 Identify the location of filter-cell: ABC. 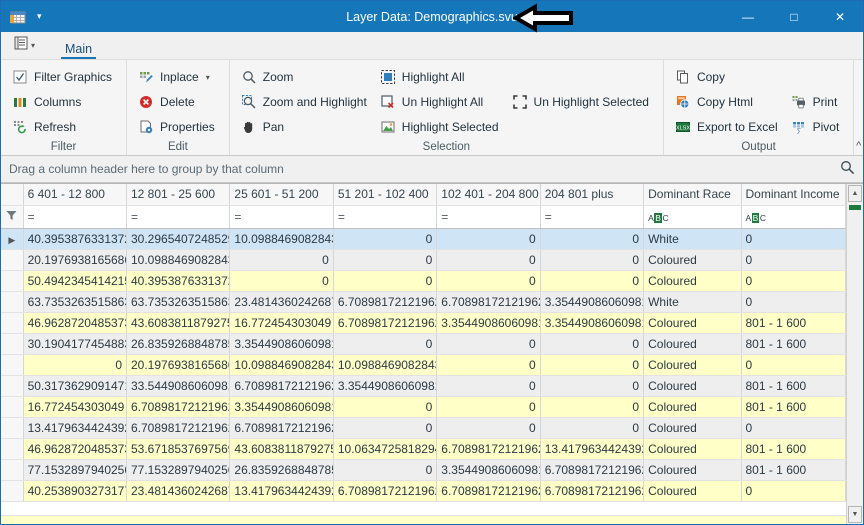
(793, 217).